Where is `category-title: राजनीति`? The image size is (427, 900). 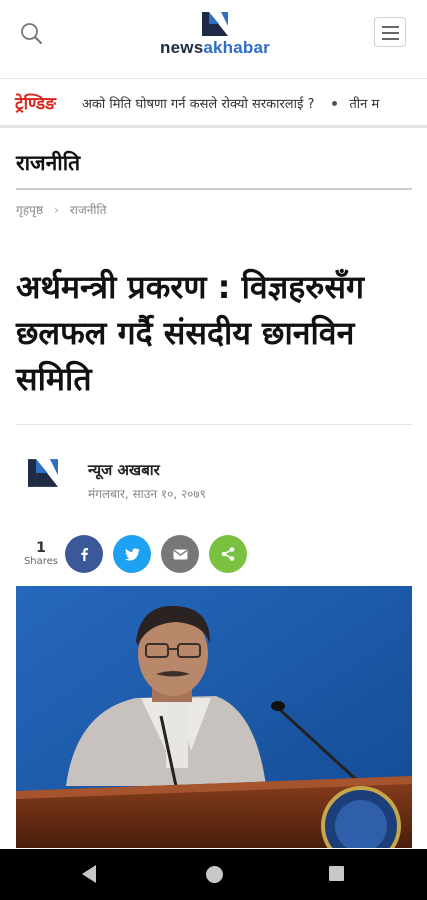
category-title: राजनीति is located at coordinates (48, 163).